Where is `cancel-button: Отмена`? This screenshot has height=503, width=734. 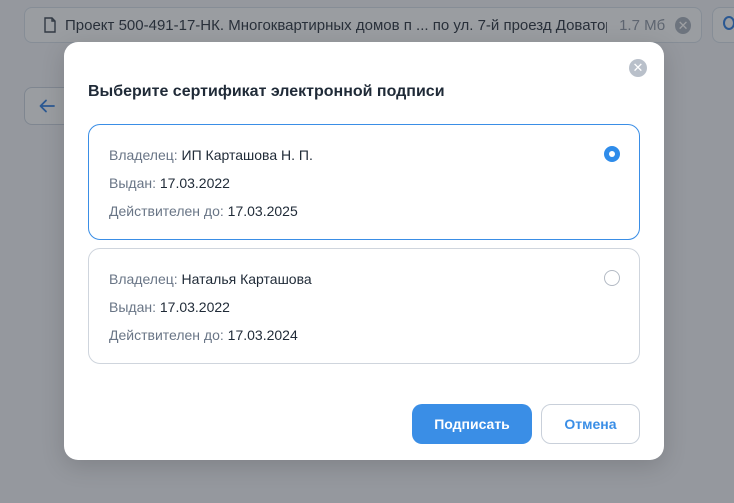
cancel-button: Отмена is located at coordinates (590, 424).